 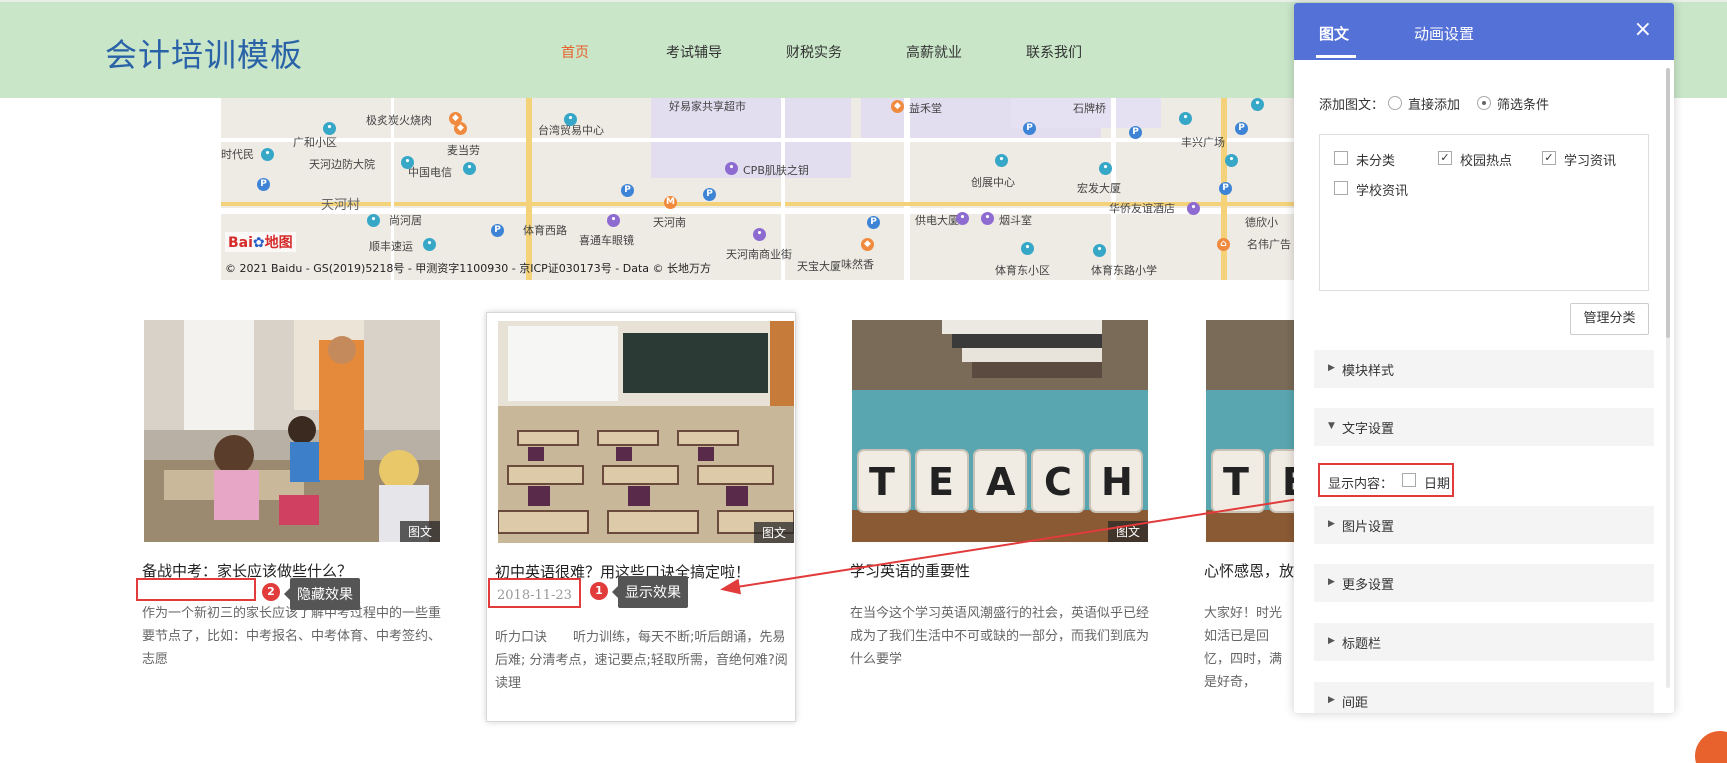 What do you see at coordinates (1484, 427) in the screenshot?
I see `section-text-settings: ▼ 文字设置` at bounding box center [1484, 427].